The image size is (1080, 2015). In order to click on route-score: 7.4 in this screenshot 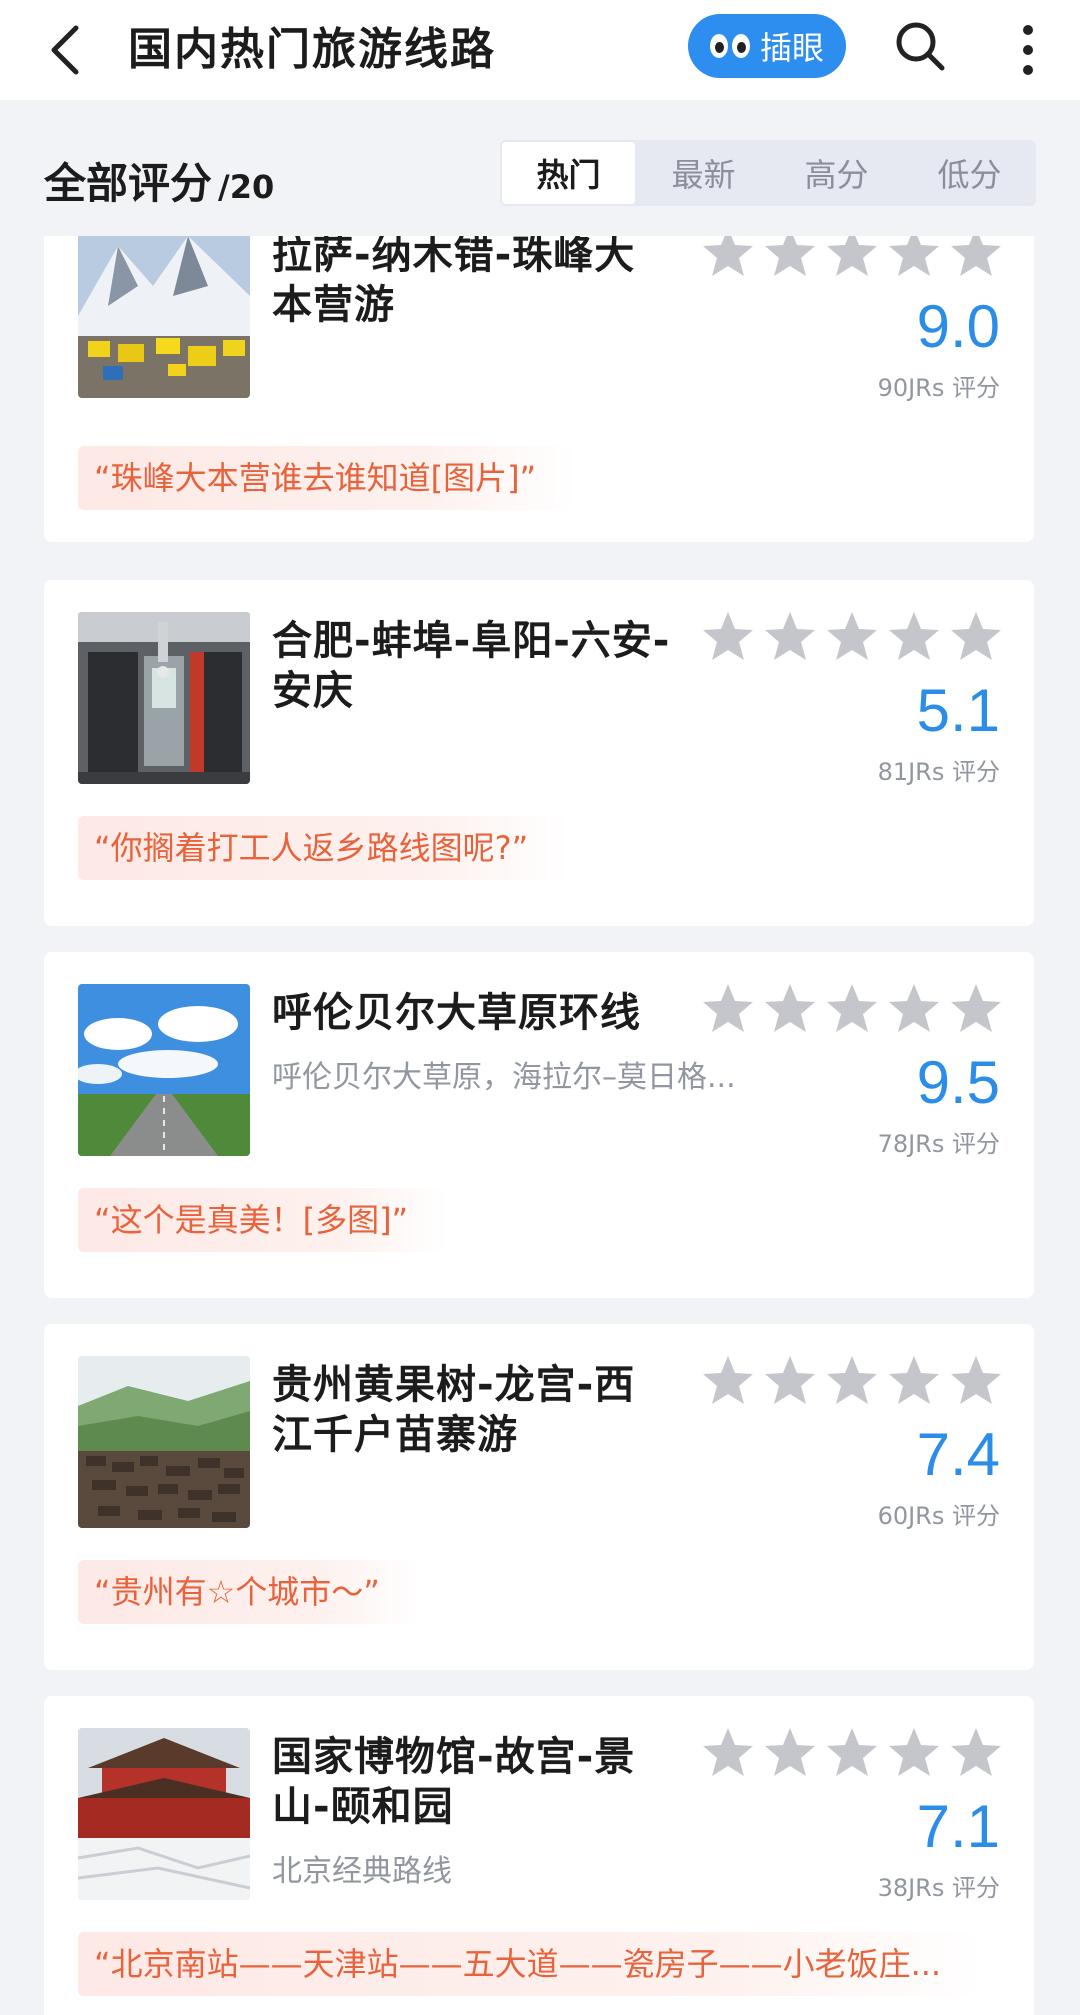, I will do `click(958, 1454)`.